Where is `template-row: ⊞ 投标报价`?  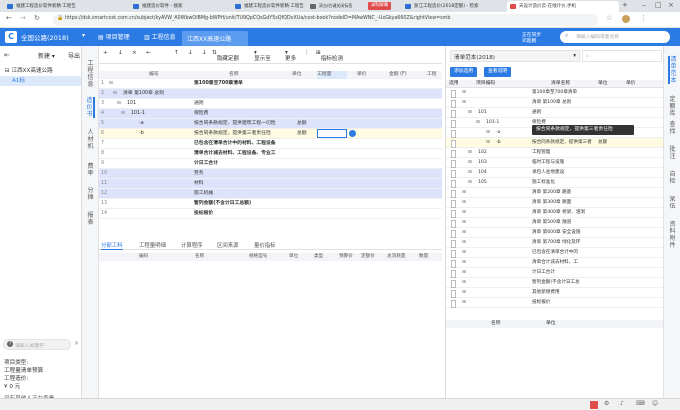
template-row: ⊞ 投标报价 is located at coordinates (555, 303).